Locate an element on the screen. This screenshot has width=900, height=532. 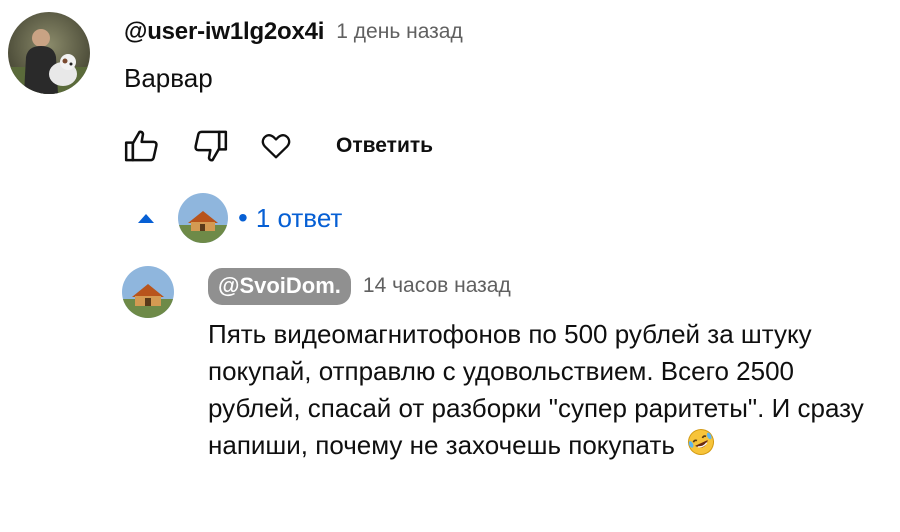
caret-up-icon is located at coordinates (146, 218).